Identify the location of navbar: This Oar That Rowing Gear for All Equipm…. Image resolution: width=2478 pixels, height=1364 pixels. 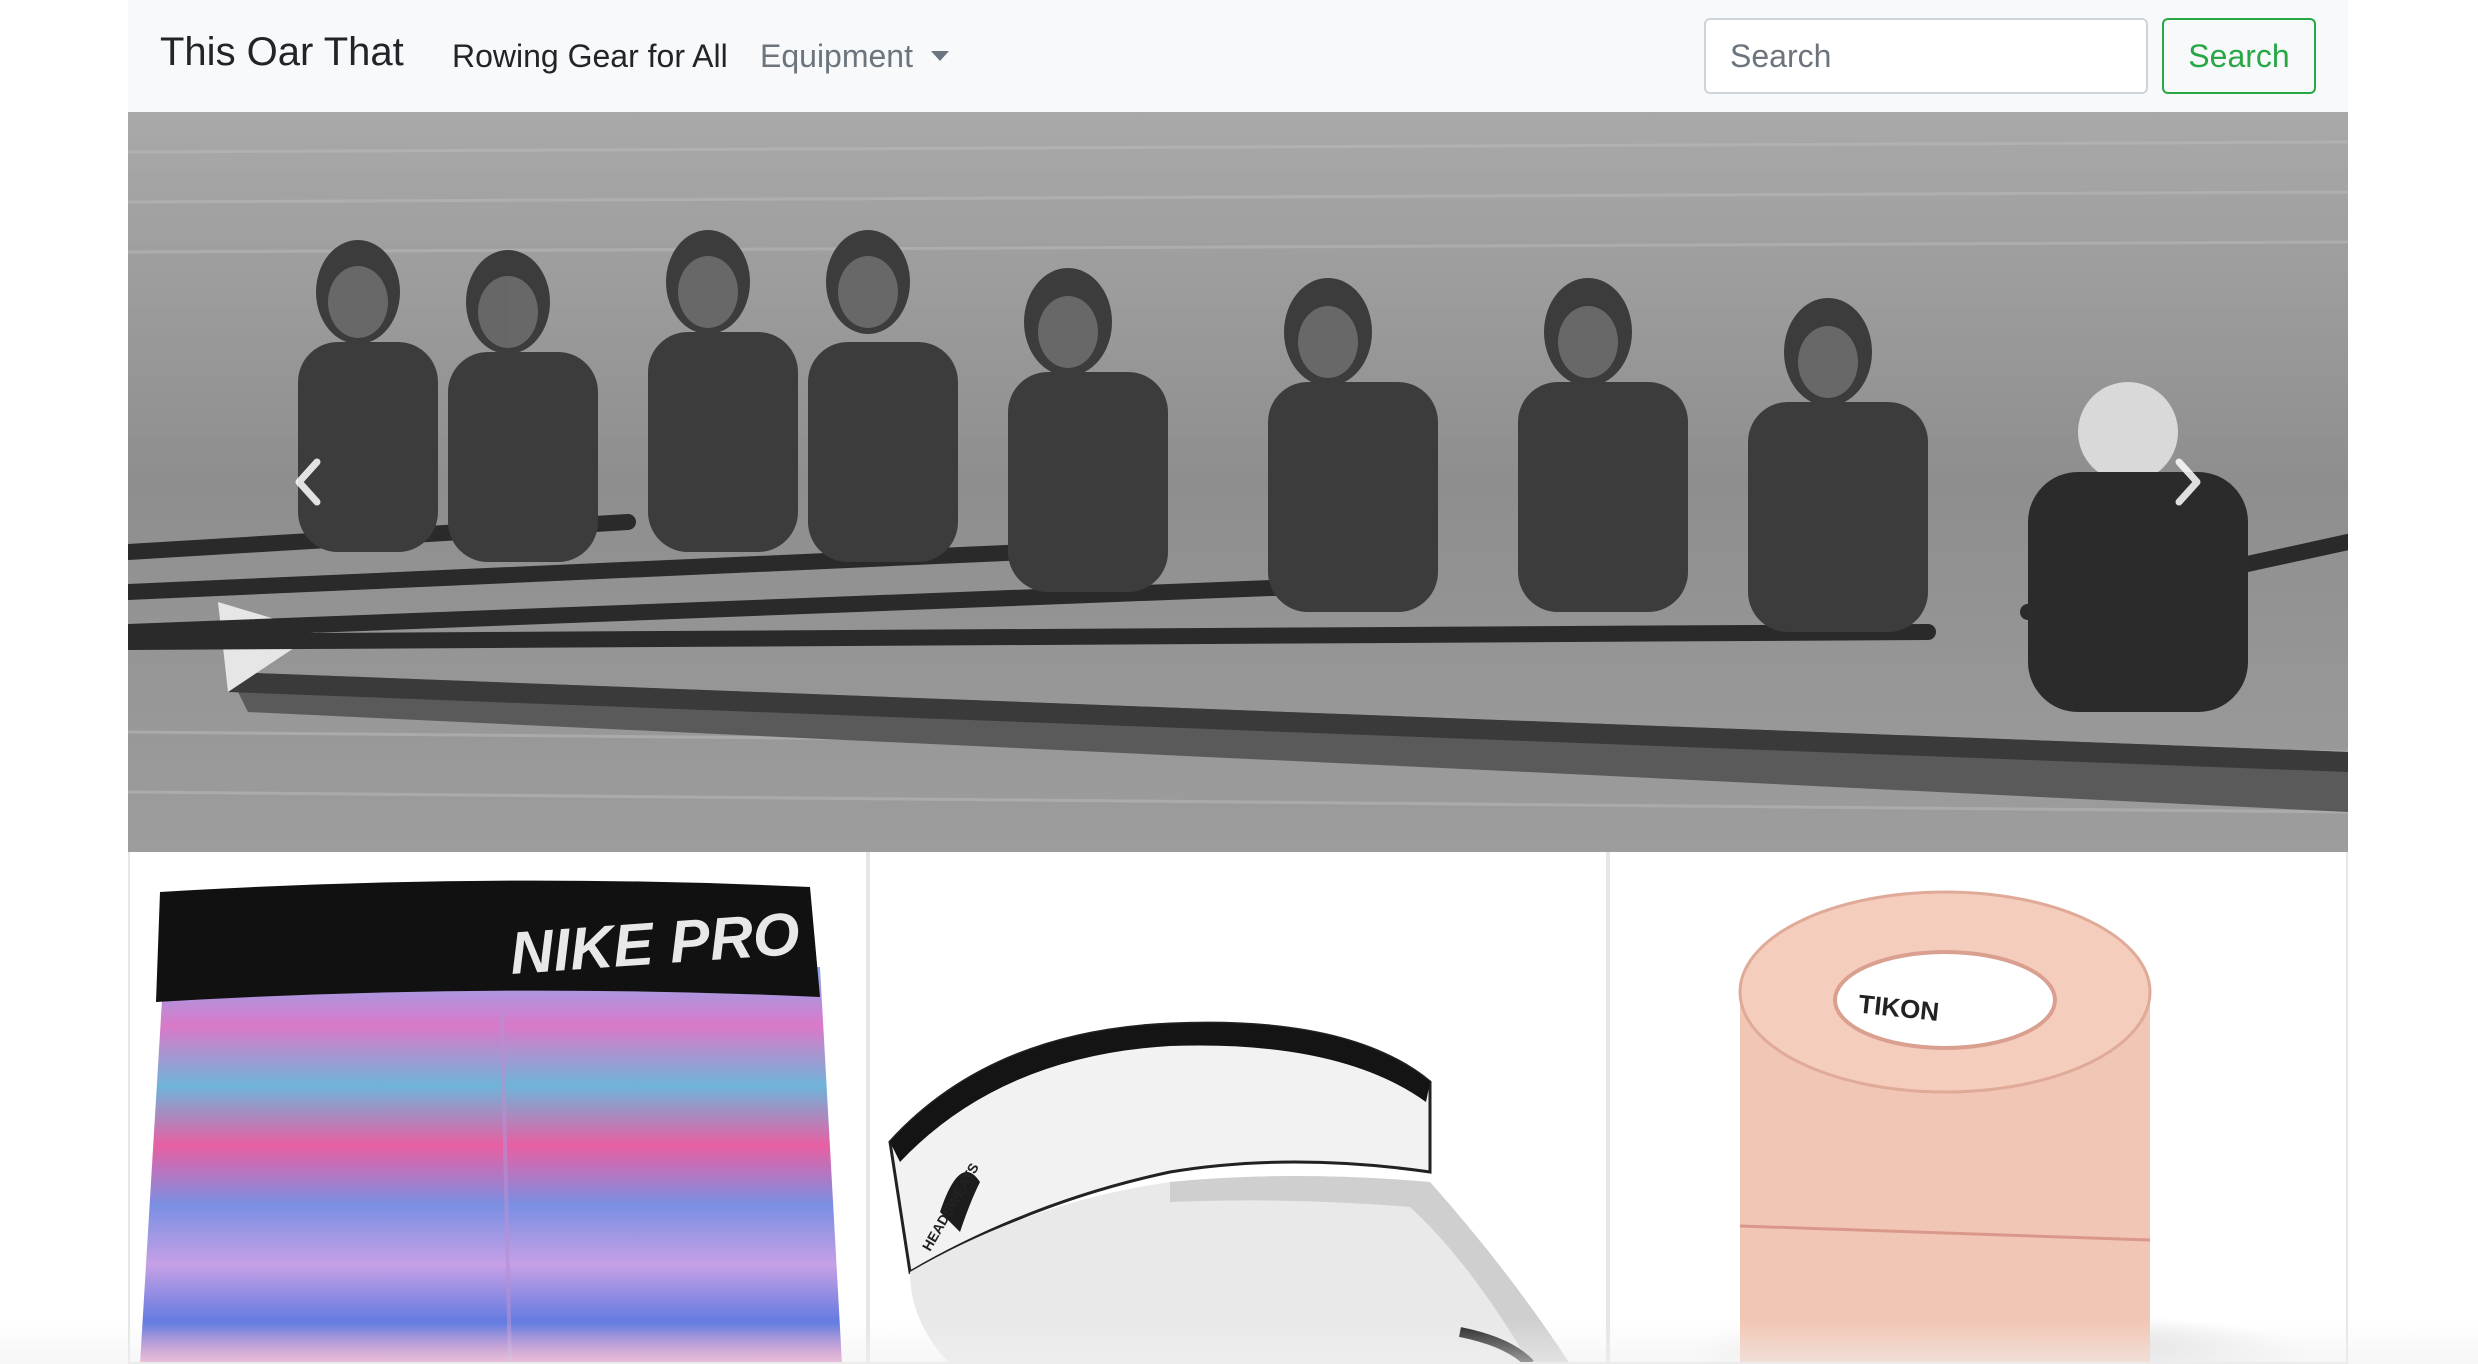
(1238, 56).